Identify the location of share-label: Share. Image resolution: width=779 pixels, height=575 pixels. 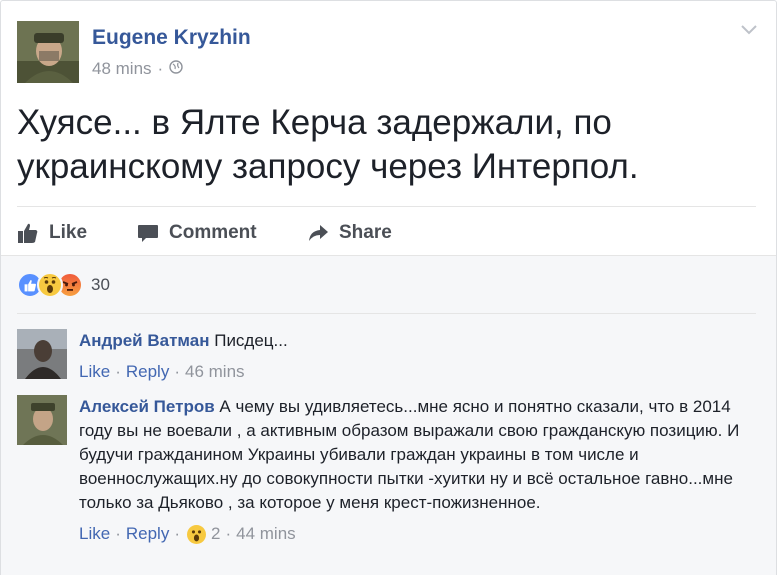
(365, 232).